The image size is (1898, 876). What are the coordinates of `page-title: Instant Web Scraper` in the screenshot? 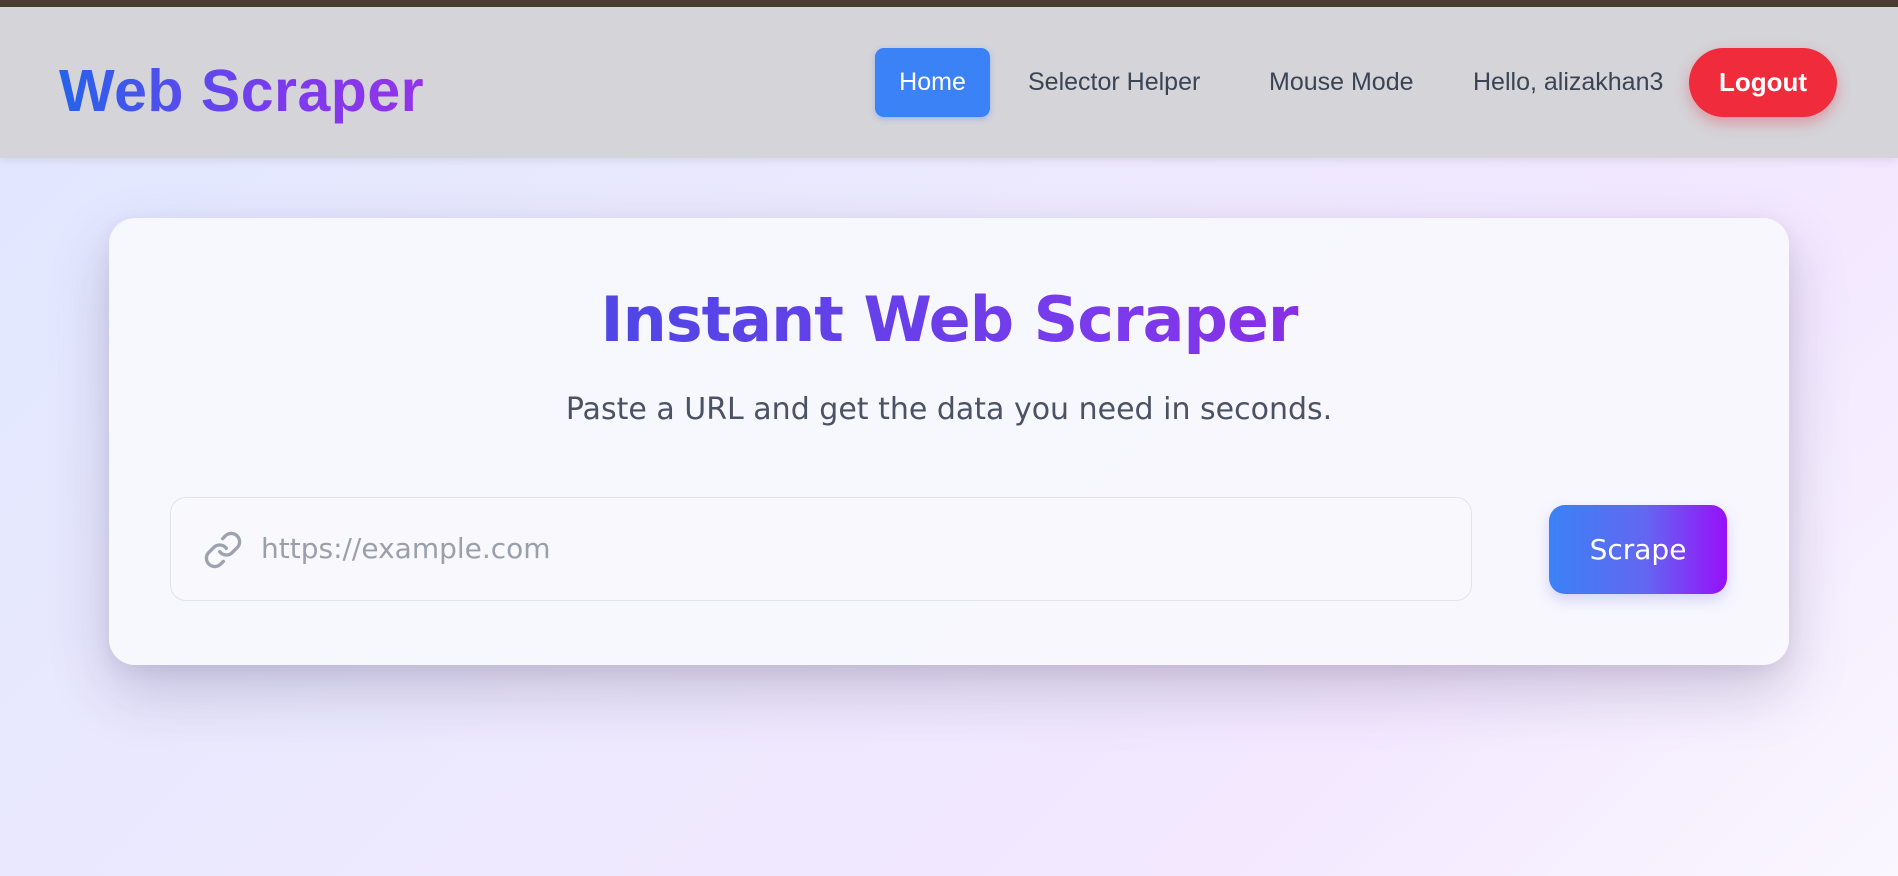 It's located at (949, 320).